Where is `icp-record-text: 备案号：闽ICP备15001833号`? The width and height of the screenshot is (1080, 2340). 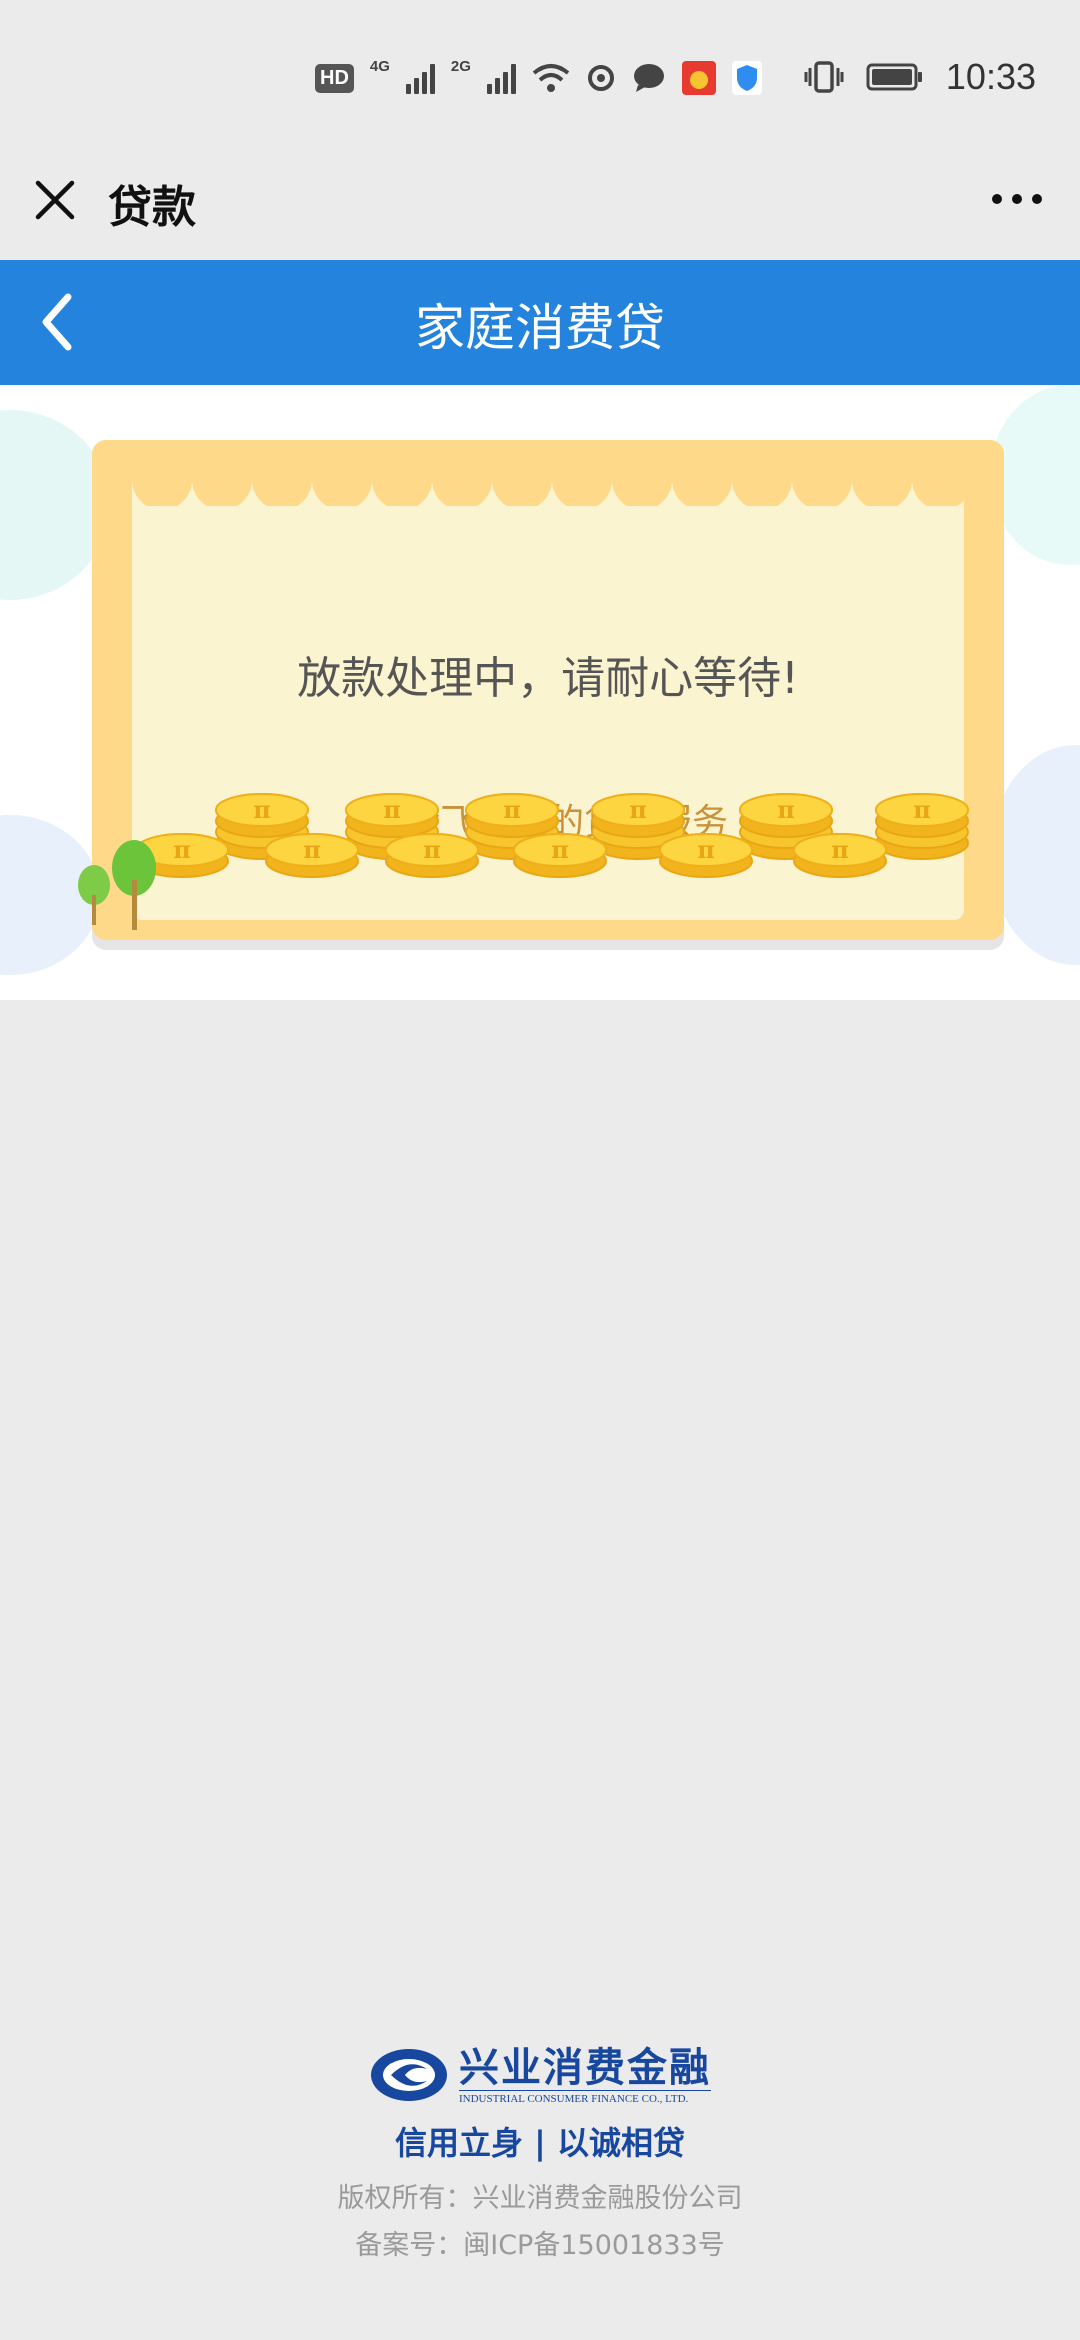
icp-record-text: 备案号：闽ICP备15001833号 is located at coordinates (540, 2245).